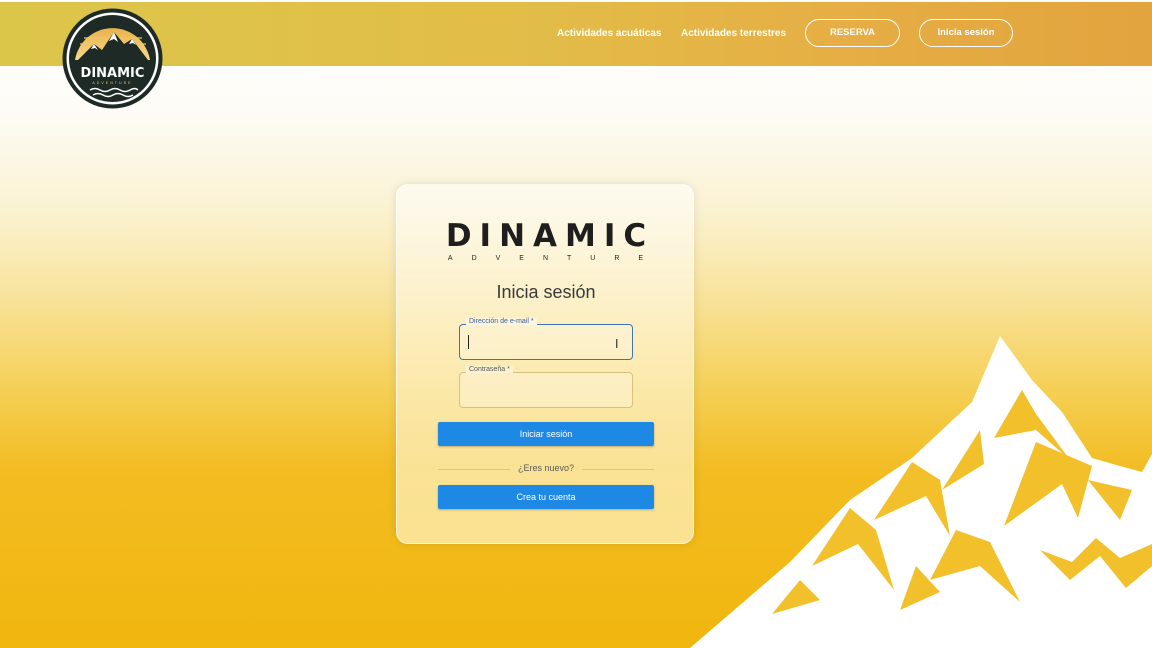 This screenshot has width=1152, height=648. Describe the element at coordinates (555, 258) in the screenshot. I see `card-brand-subtitle: ADVENTURE` at that location.